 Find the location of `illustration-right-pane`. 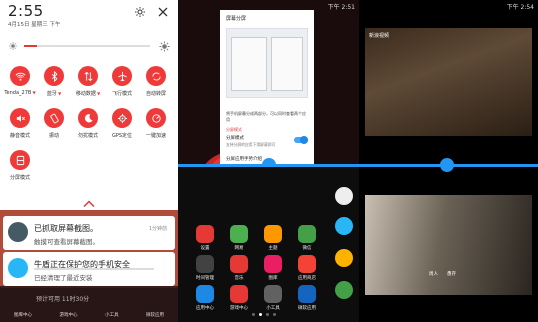

illustration-right-pane is located at coordinates (287, 64).